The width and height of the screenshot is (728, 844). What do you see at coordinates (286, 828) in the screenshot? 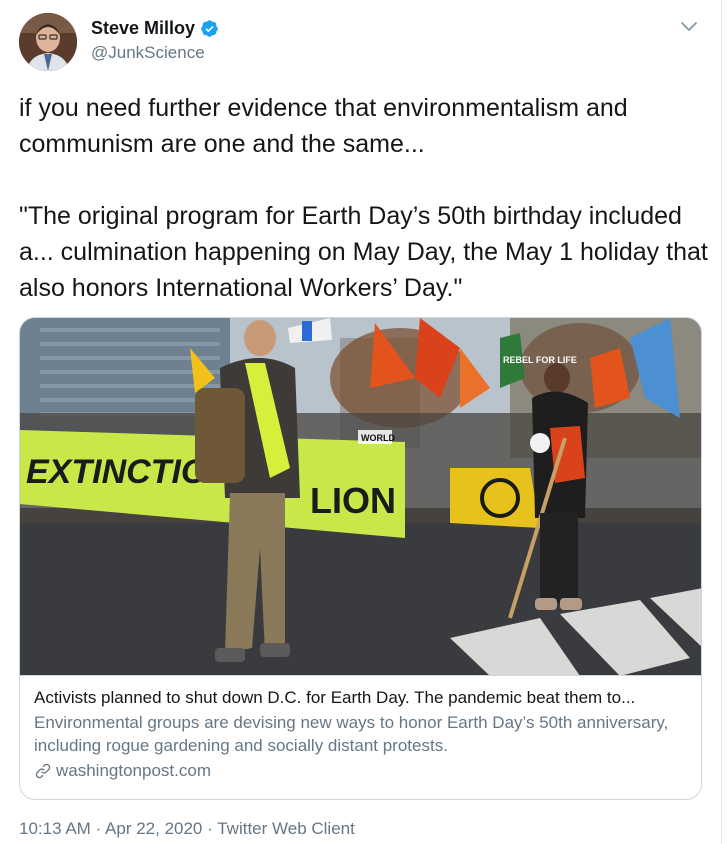
I see `tweet-client: Twitter Web Client` at bounding box center [286, 828].